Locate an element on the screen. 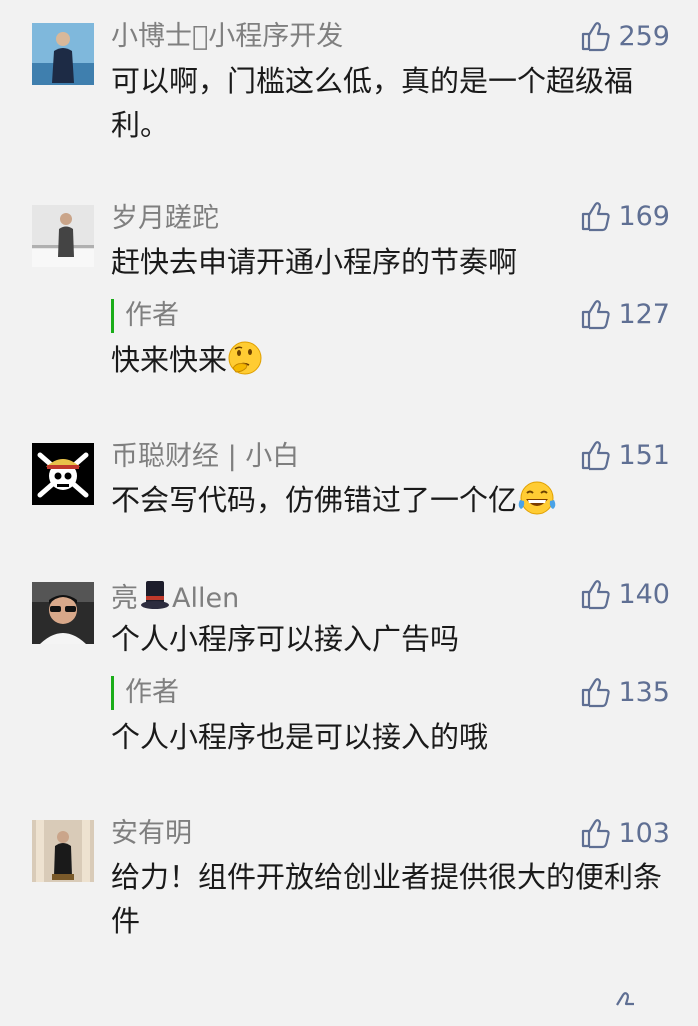 The width and height of the screenshot is (698, 1026). like-button: 140 is located at coordinates (625, 594).